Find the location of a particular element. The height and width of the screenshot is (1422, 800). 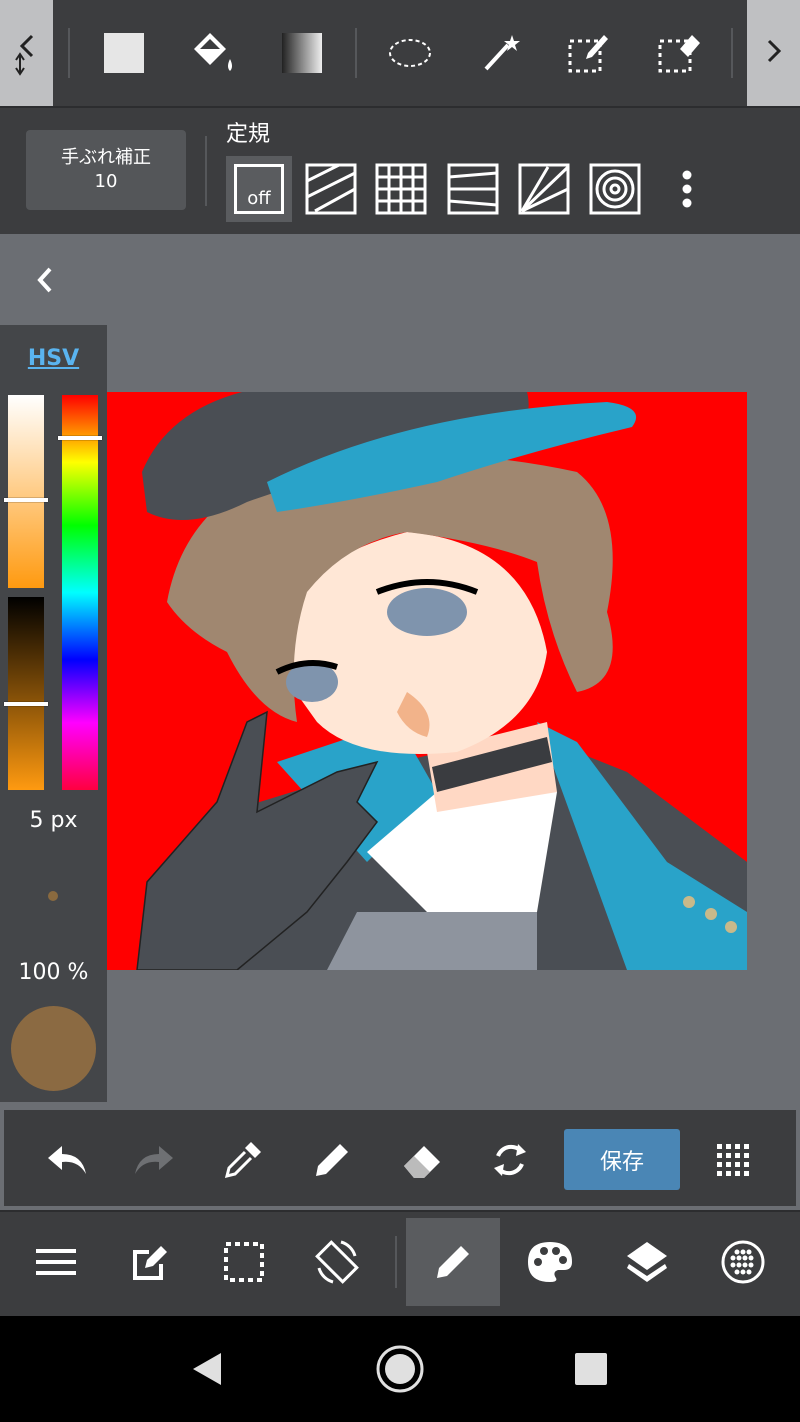

undo-button is located at coordinates (66, 1160).